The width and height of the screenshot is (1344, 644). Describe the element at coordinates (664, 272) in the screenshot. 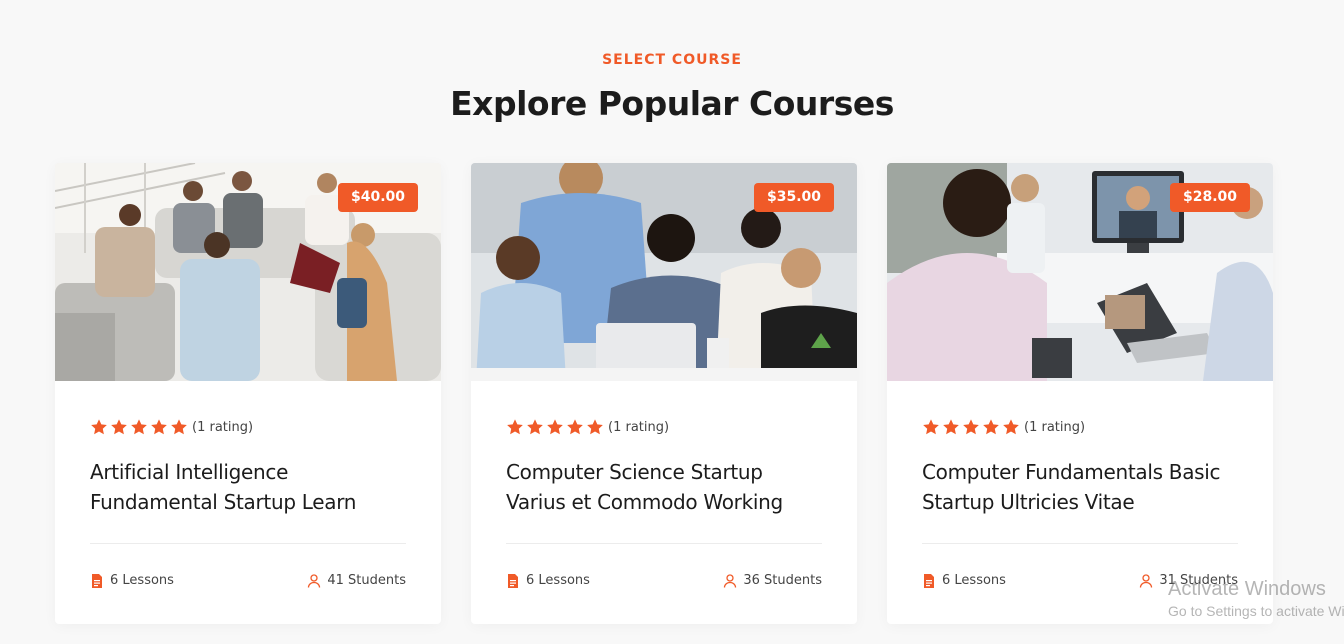

I see `course-thumbnail: $35.00` at that location.